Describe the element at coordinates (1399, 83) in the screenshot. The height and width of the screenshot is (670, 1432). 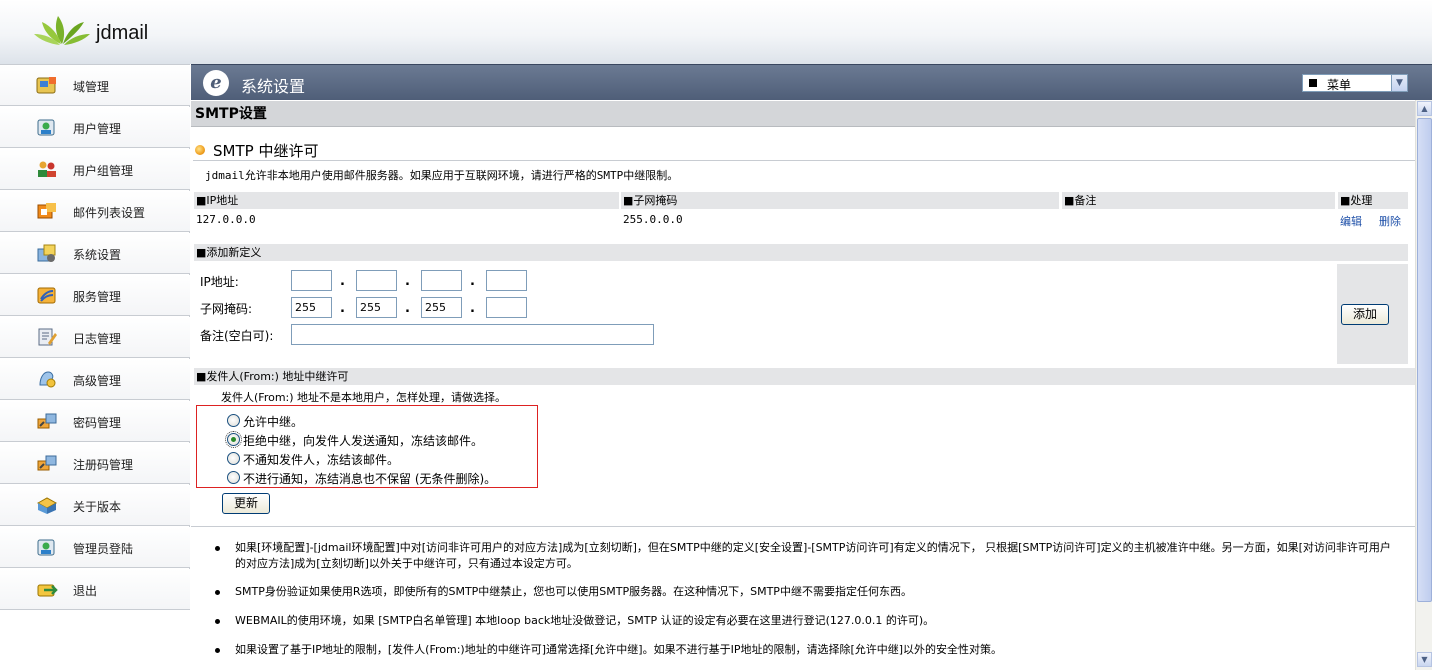
I see `chevron-down-icon: ▼` at that location.